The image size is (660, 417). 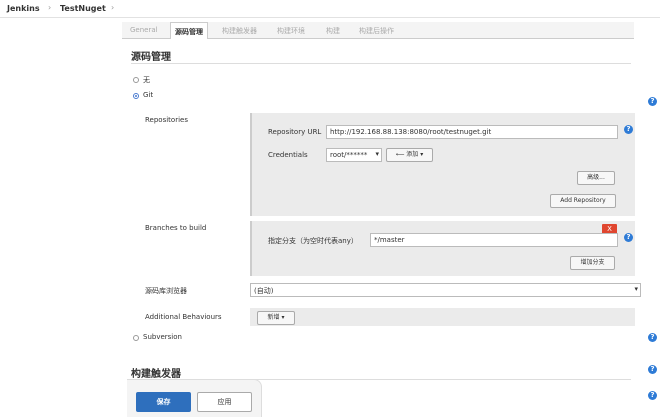 I want to click on credentials-label: Credentials, so click(x=288, y=155).